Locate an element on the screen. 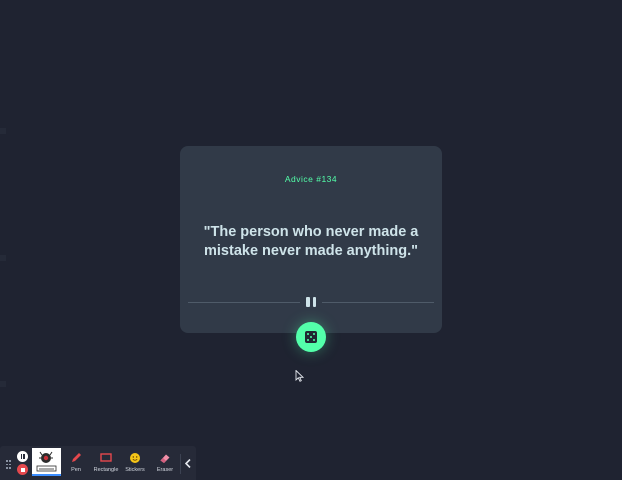 This screenshot has width=622, height=480. mouse-cursor-icon is located at coordinates (299, 376).